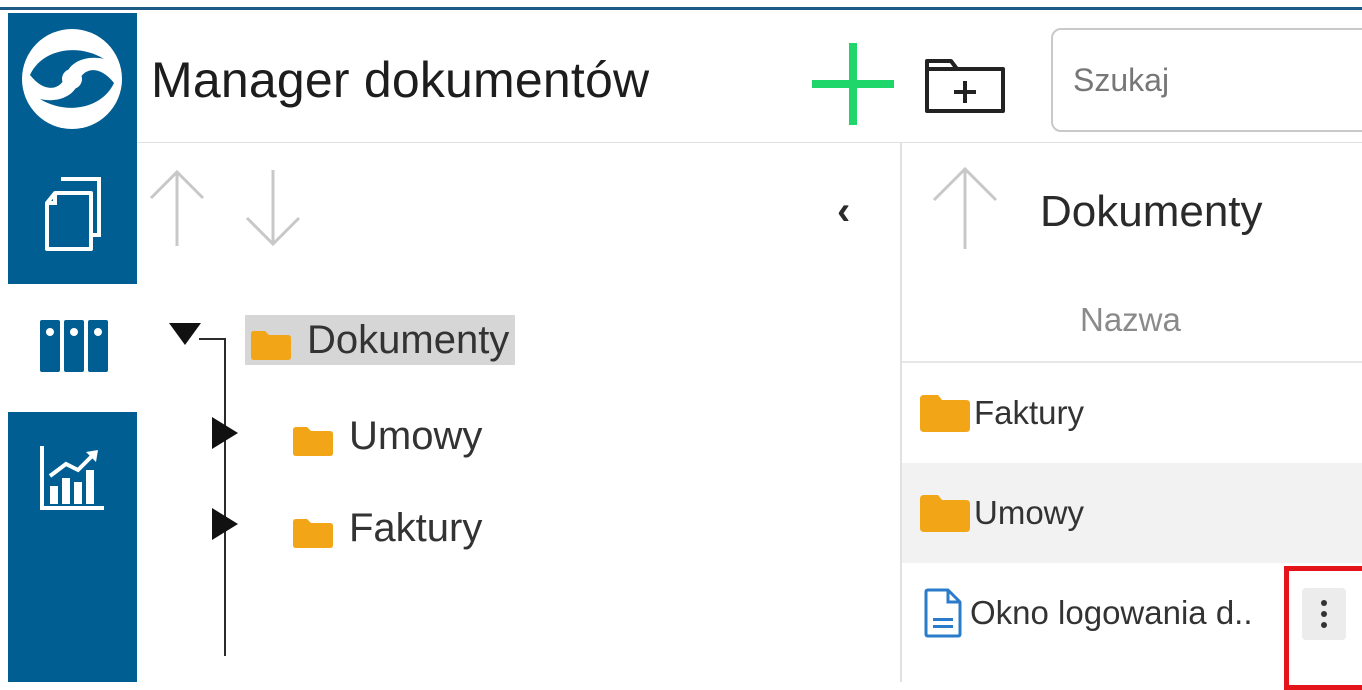  I want to click on list-item-label: Umowy, so click(1029, 512).